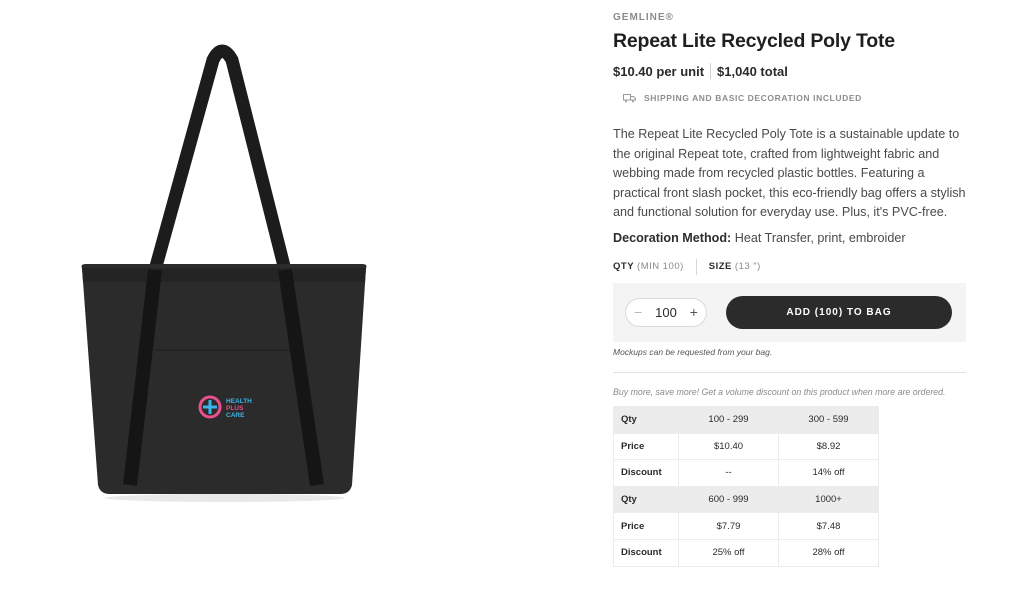 The height and width of the screenshot is (604, 1024). I want to click on options-divider, so click(696, 266).